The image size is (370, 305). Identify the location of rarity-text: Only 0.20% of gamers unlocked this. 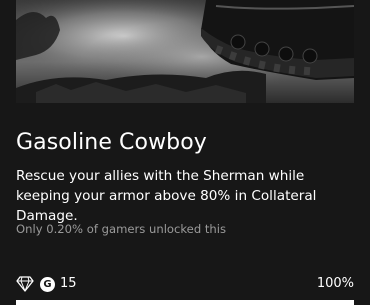
(121, 229).